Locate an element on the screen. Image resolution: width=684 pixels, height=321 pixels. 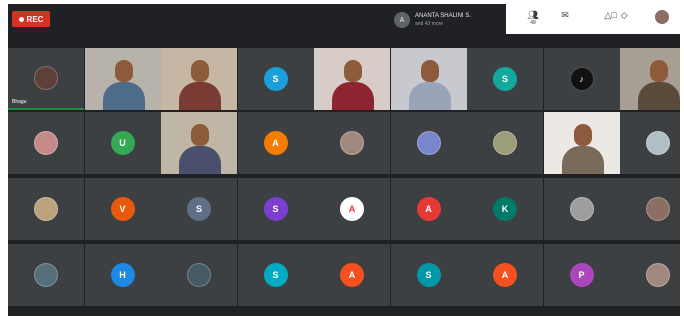
participant-name: Bhagu is located at coordinates (19, 102).